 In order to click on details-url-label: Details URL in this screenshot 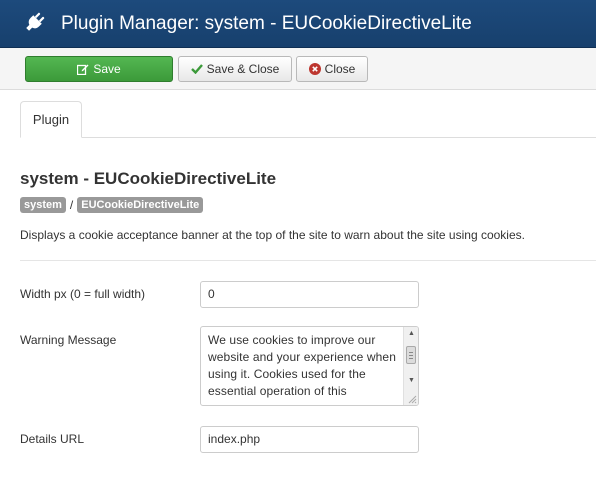, I will do `click(52, 439)`.